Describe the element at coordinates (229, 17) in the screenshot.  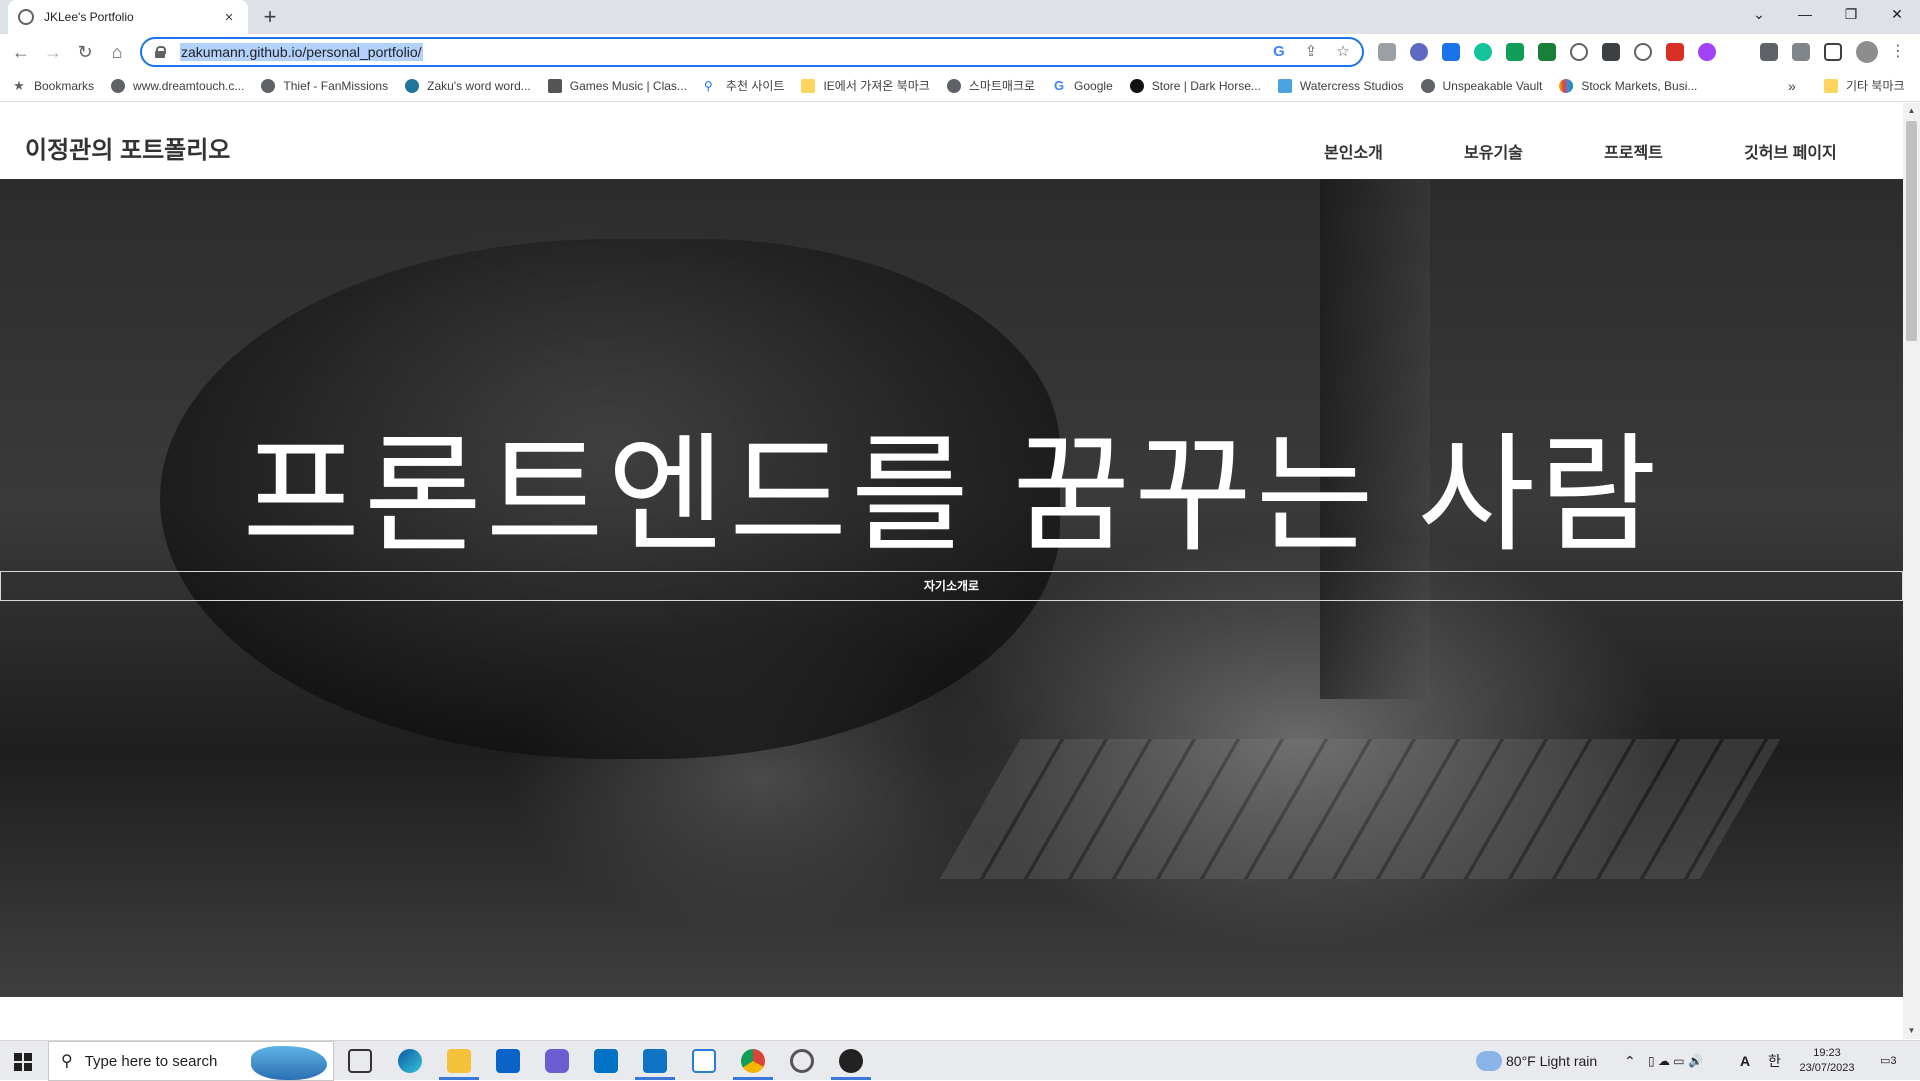
I see `close-tab-icon: ×` at that location.